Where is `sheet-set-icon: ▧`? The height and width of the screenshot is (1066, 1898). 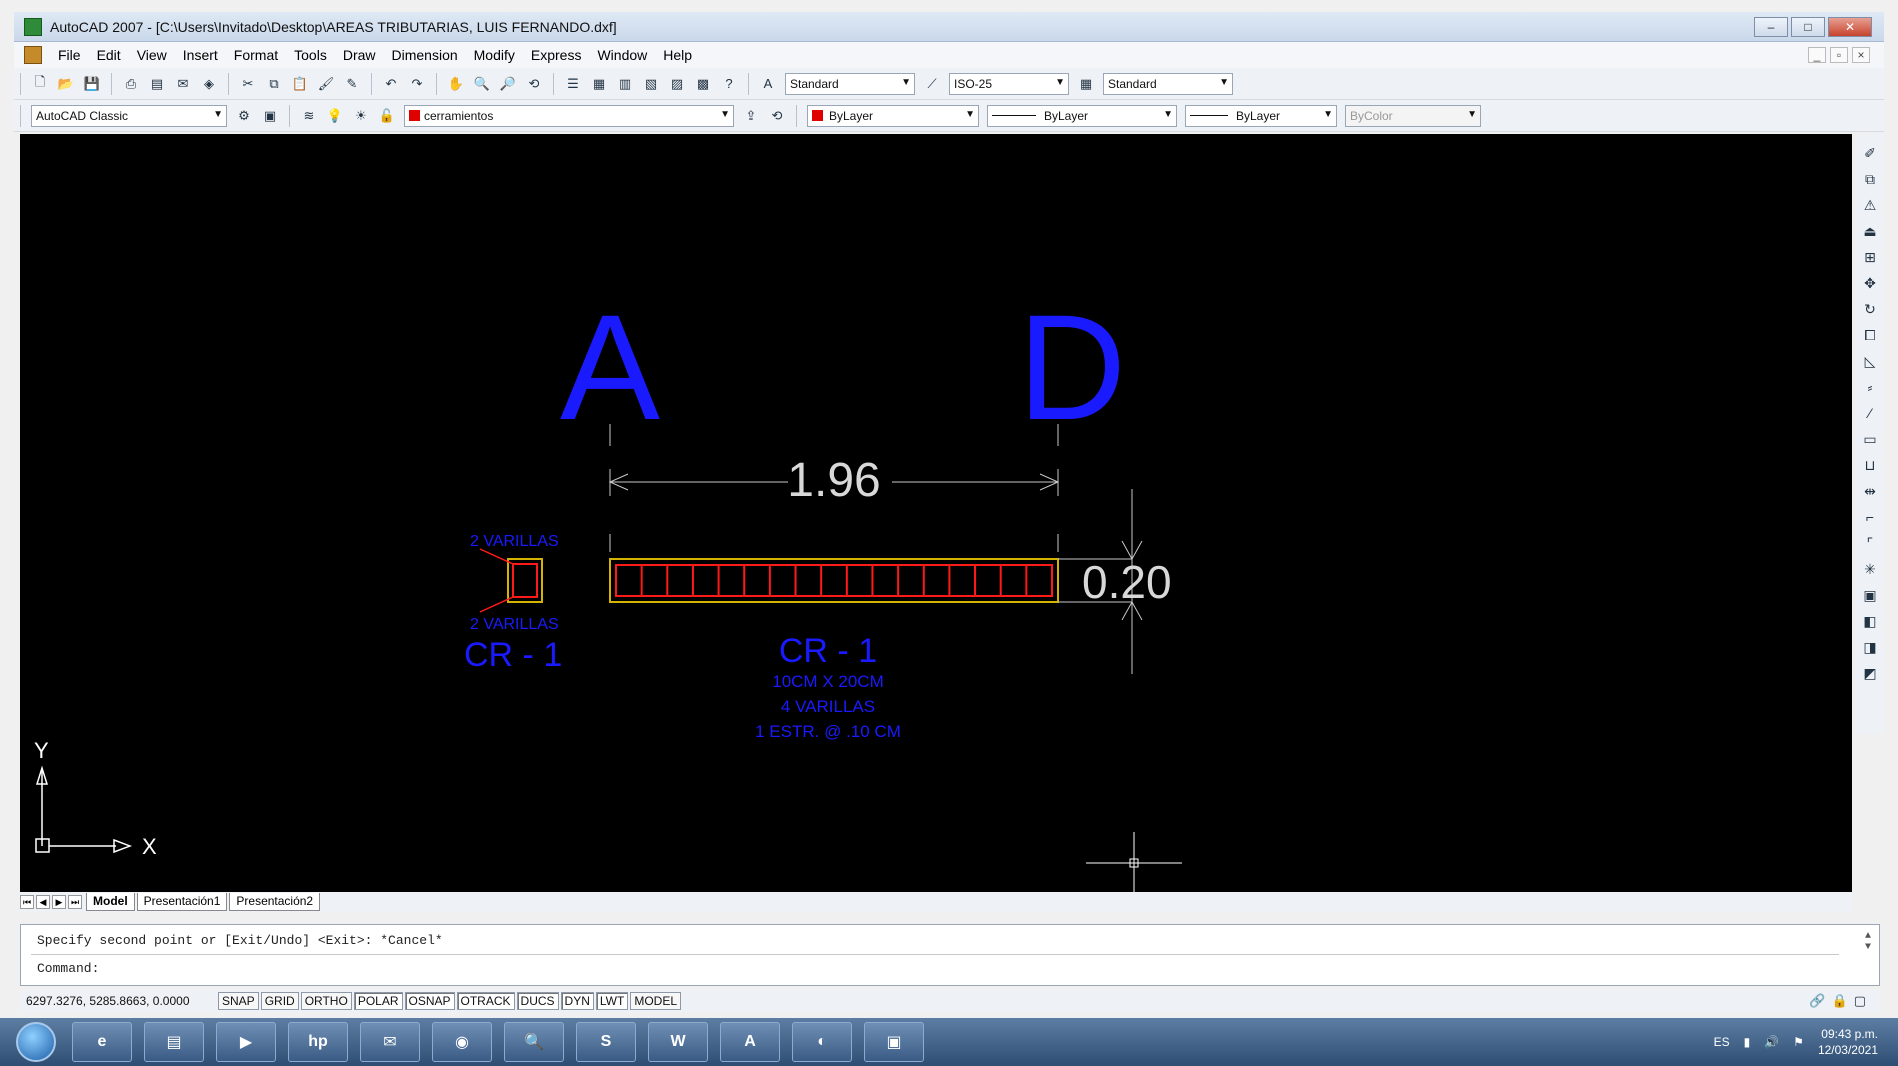 sheet-set-icon: ▧ is located at coordinates (651, 84).